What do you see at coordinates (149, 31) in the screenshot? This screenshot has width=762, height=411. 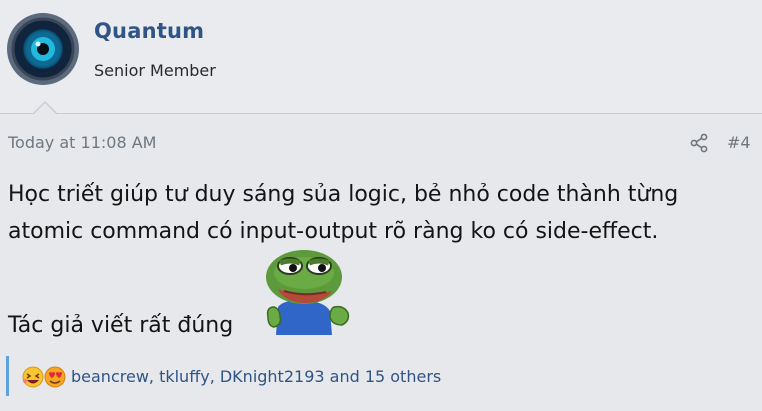 I see `username: Quantum` at bounding box center [149, 31].